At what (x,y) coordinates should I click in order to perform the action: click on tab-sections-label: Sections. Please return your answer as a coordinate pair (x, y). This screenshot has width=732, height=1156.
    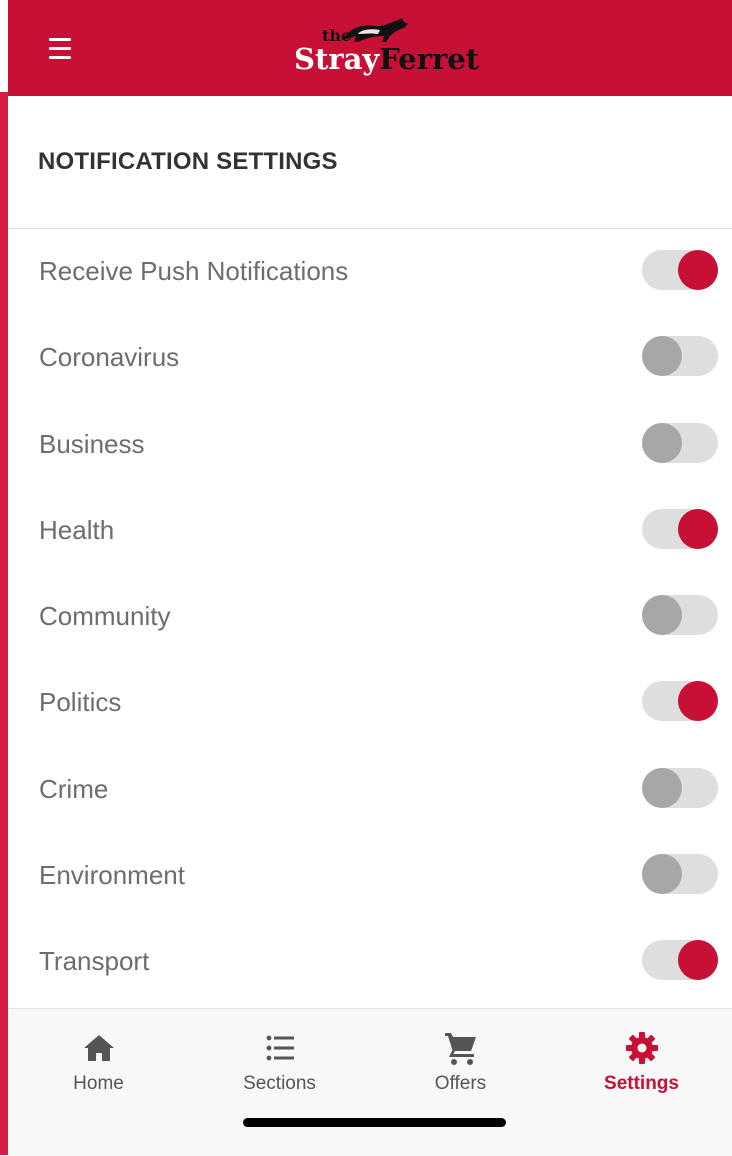
    Looking at the image, I should click on (279, 1083).